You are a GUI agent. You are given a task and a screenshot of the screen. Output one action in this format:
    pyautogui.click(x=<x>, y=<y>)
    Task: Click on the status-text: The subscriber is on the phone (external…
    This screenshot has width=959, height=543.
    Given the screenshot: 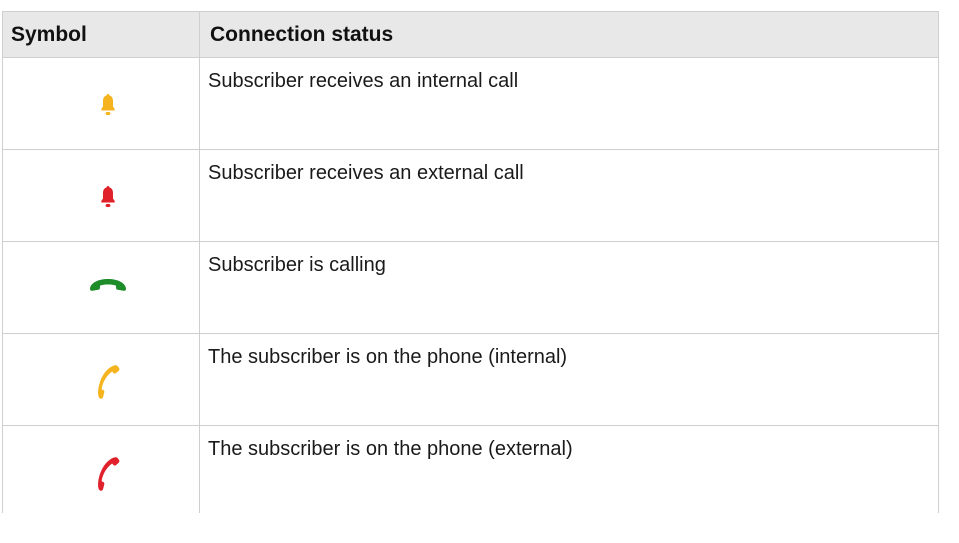 What is the action you would take?
    pyautogui.click(x=390, y=449)
    